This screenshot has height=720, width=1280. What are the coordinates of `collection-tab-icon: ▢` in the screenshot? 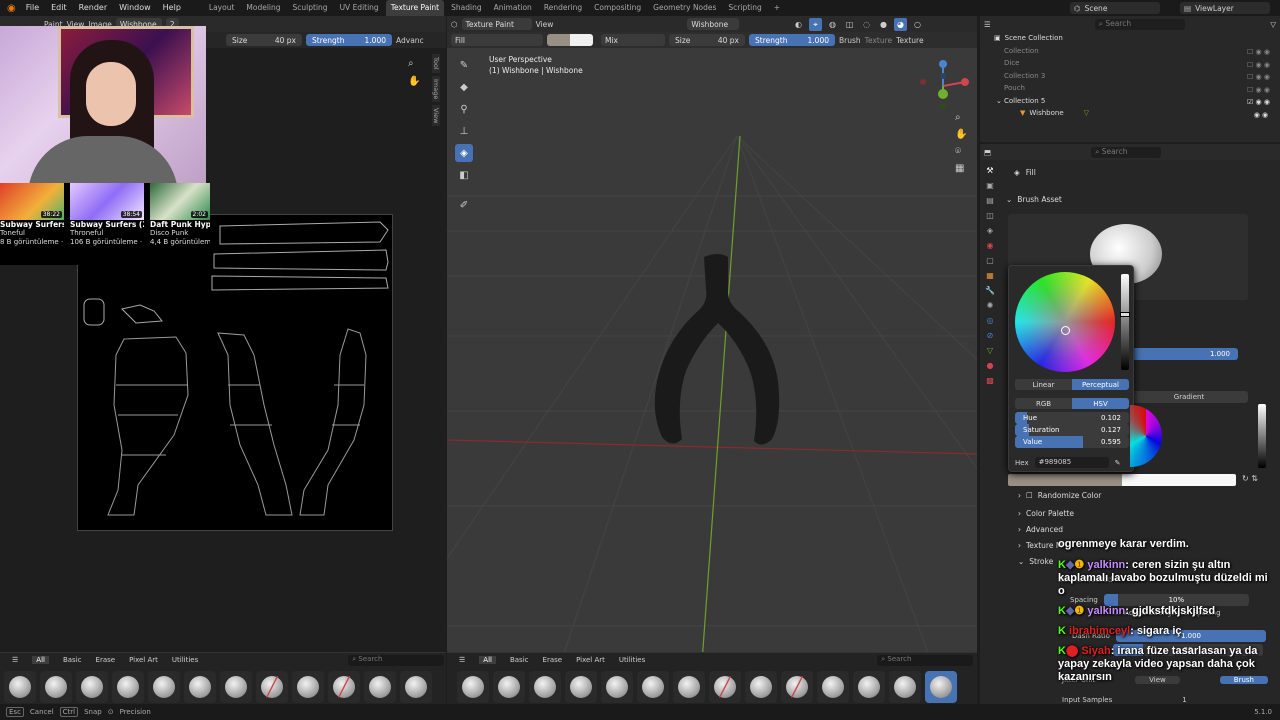 It's located at (990, 260).